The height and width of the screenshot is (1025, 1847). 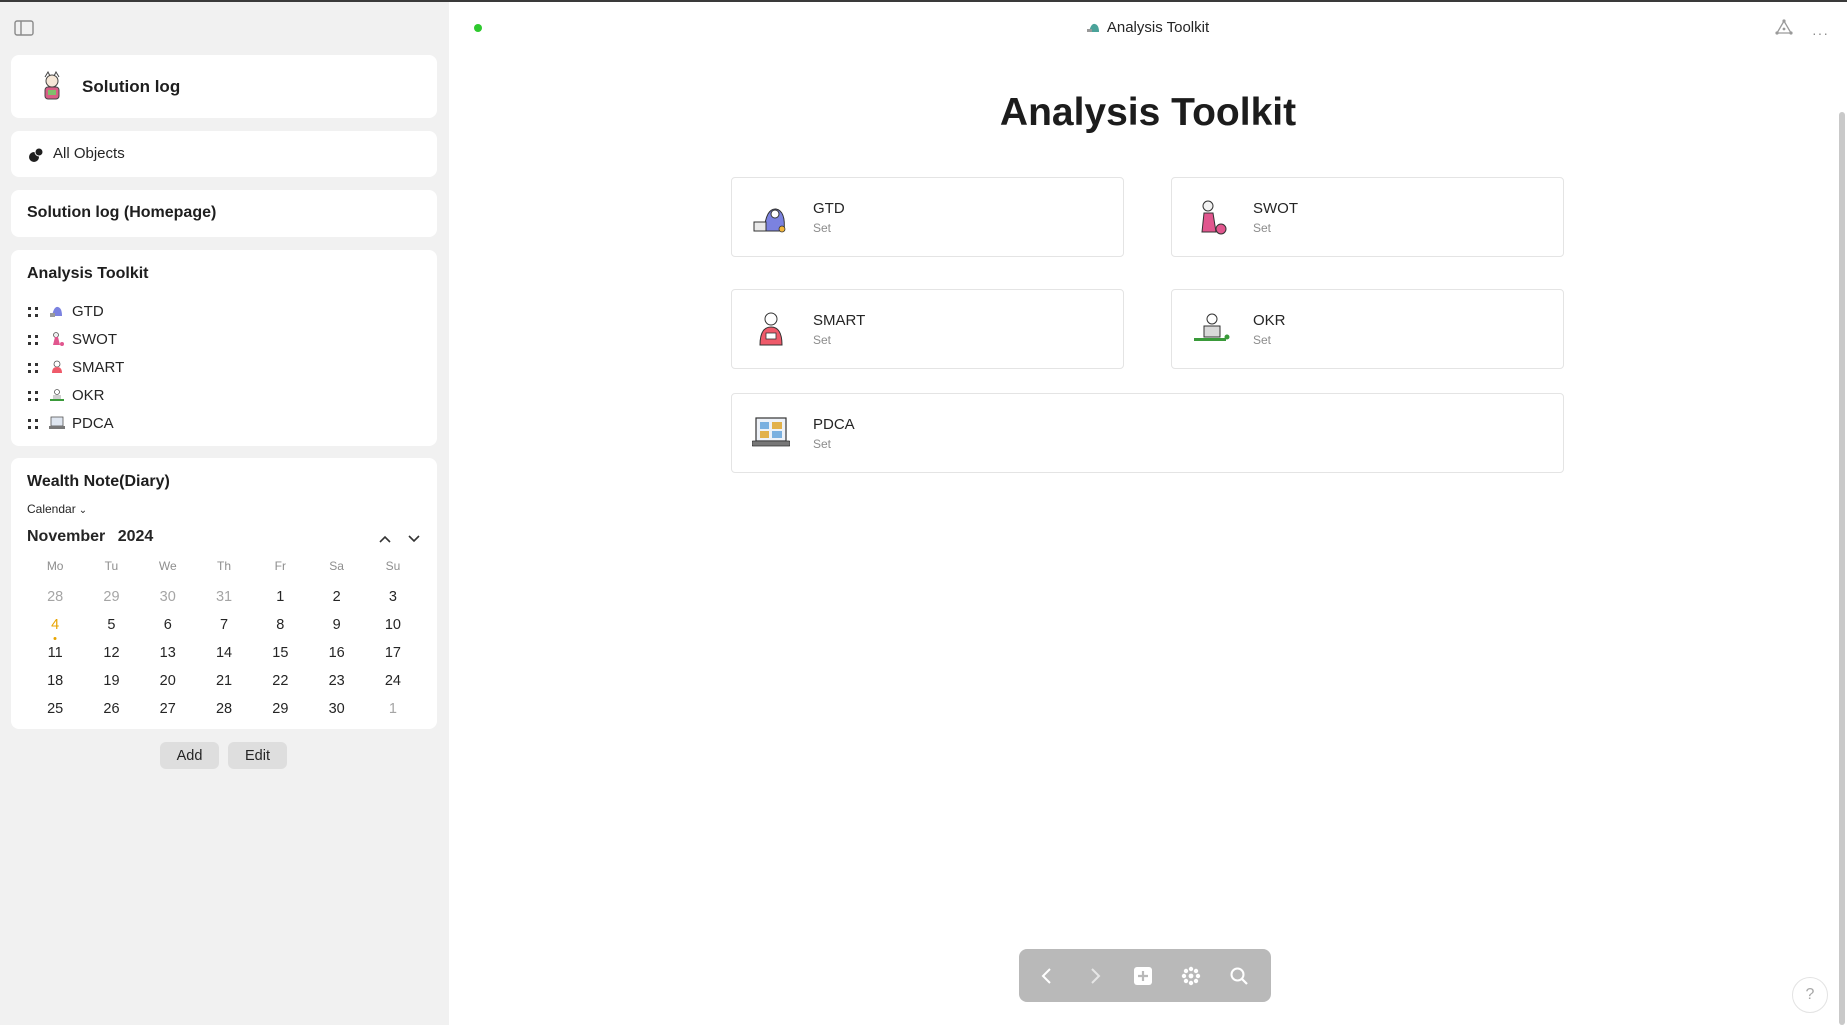 I want to click on space-widget: Solution log, so click(x=224, y=86).